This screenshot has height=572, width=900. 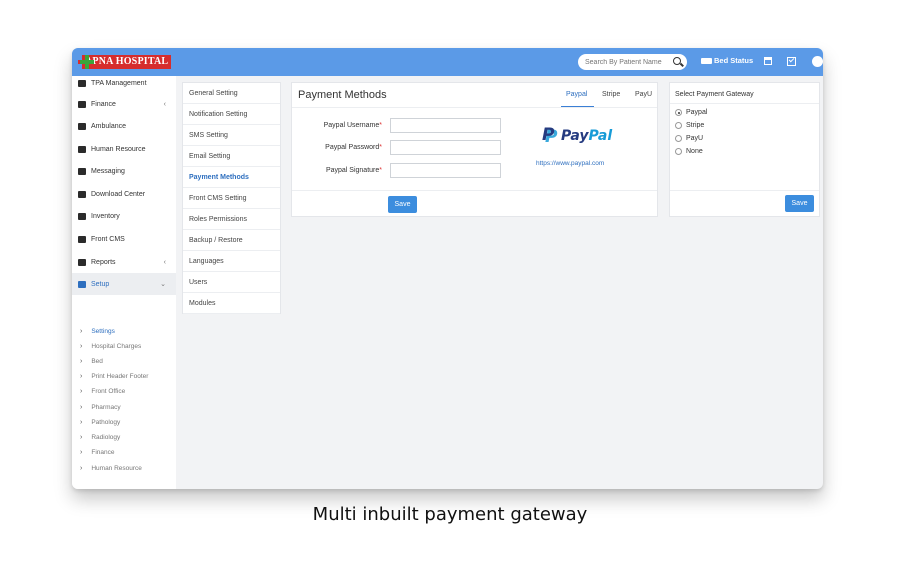 What do you see at coordinates (164, 104) in the screenshot?
I see `chevron-left-icon: ‹` at bounding box center [164, 104].